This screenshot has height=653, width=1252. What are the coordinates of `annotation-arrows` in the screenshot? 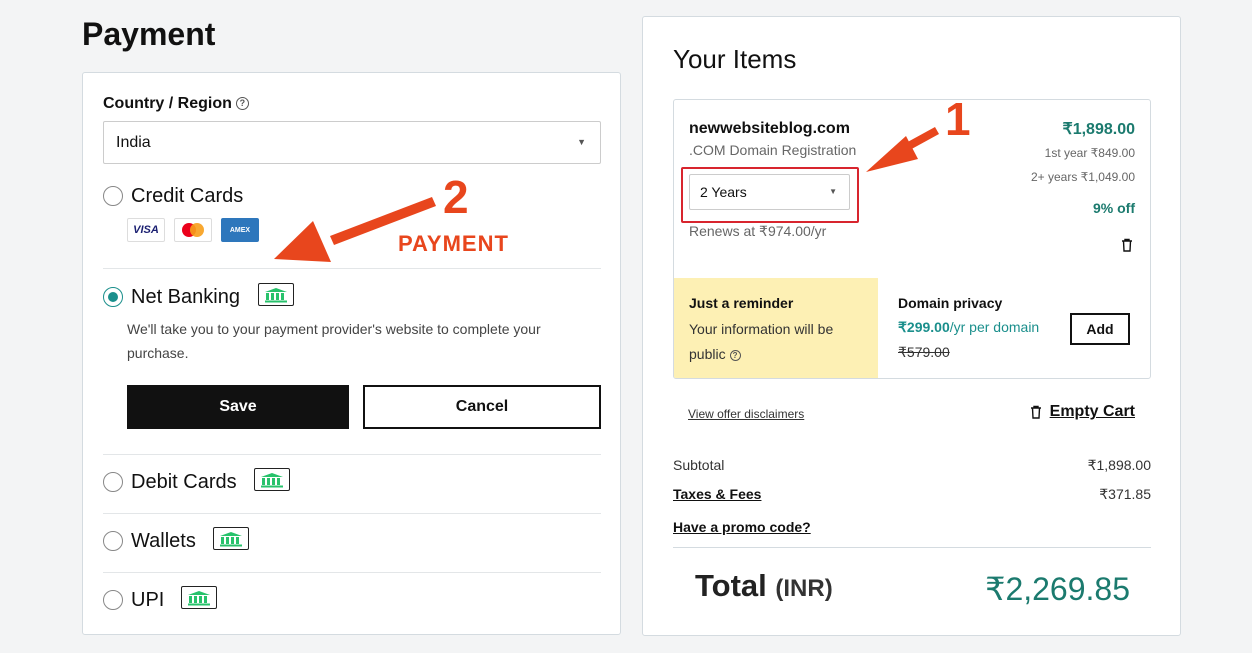 It's located at (606, 194).